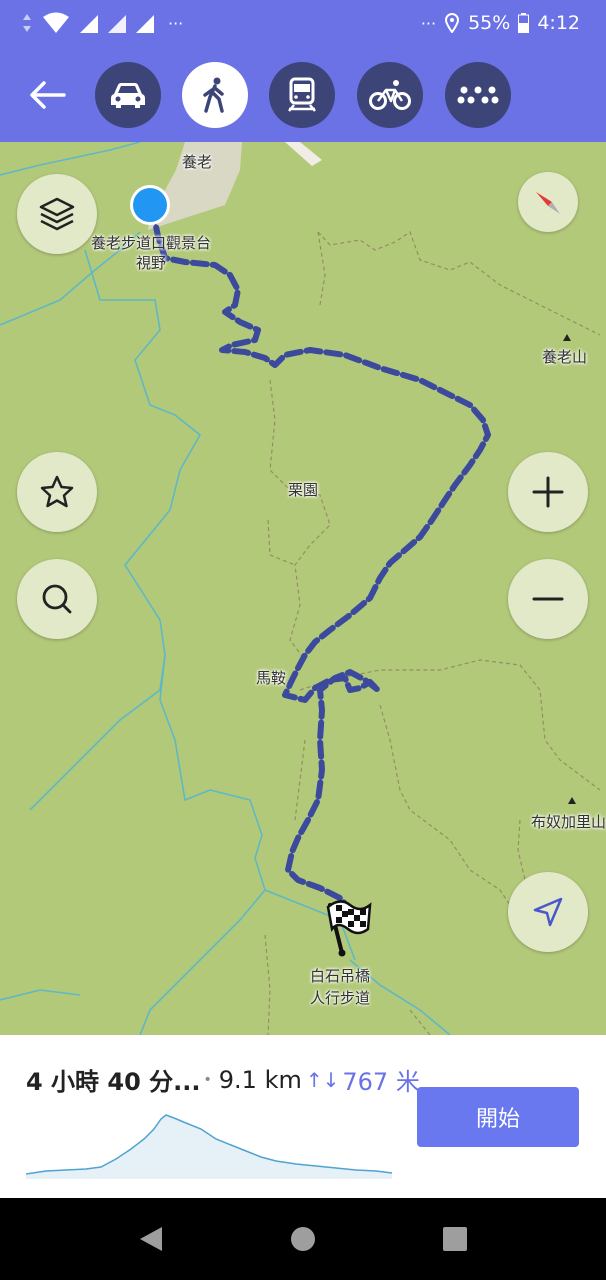  I want to click on compass-button, so click(548, 202).